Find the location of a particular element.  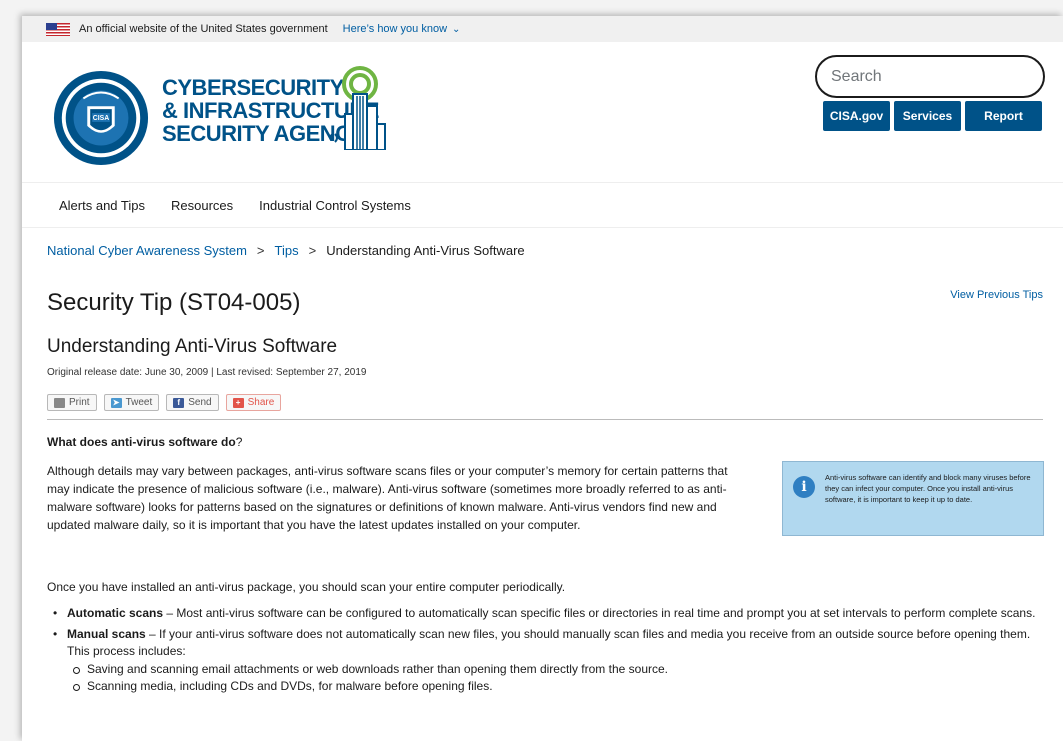

breadcrumb-link-ncas: National Cyber Awareness System is located at coordinates (147, 250).